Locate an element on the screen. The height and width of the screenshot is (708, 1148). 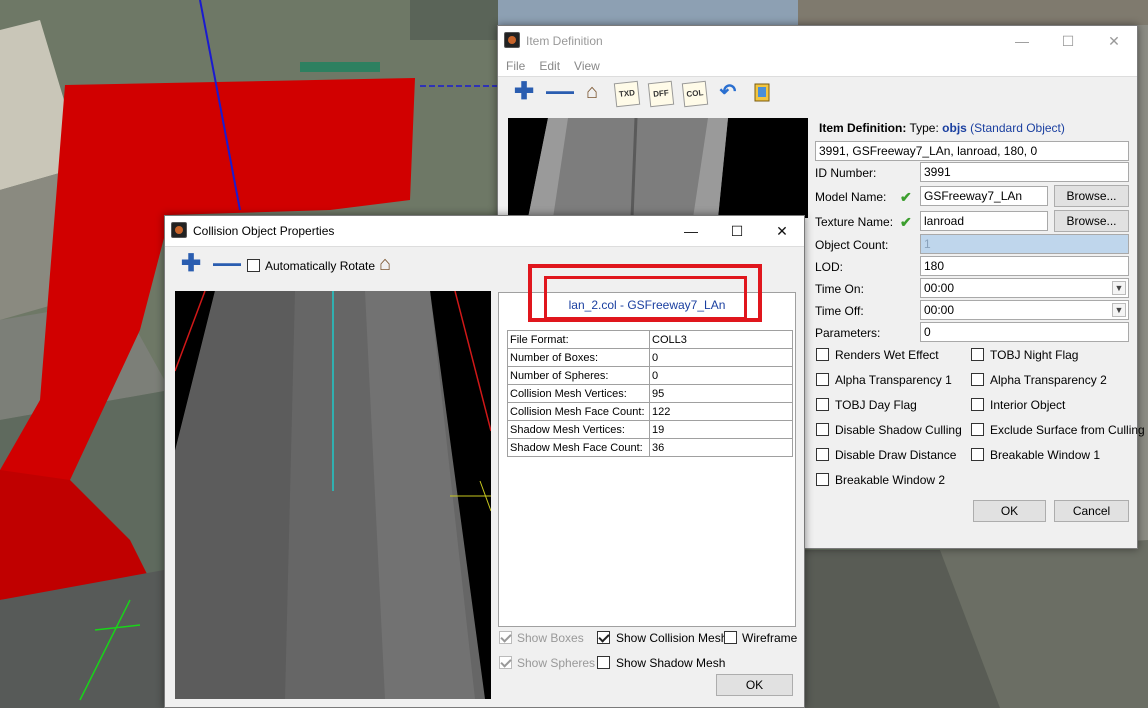
auto-rotate-checkbox is located at coordinates (253, 265).